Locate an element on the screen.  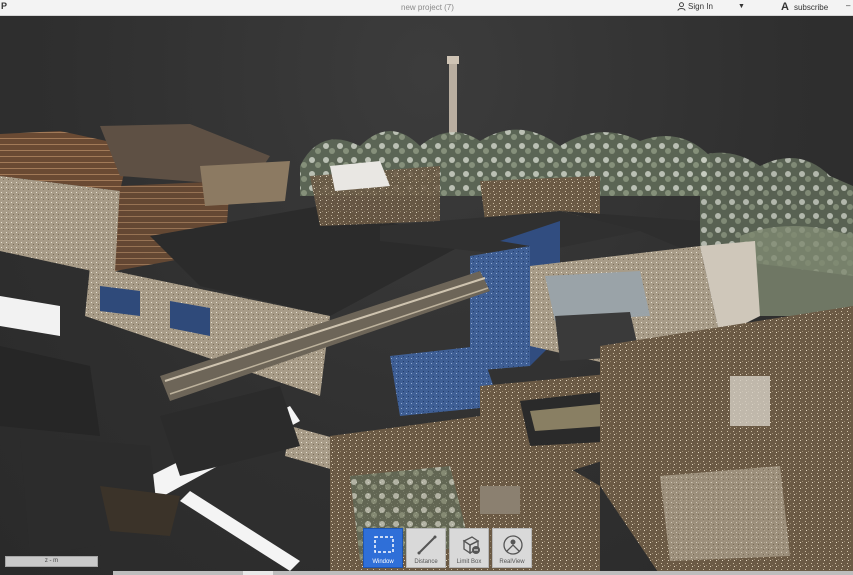
scrollbar-thumb is located at coordinates (258, 573).